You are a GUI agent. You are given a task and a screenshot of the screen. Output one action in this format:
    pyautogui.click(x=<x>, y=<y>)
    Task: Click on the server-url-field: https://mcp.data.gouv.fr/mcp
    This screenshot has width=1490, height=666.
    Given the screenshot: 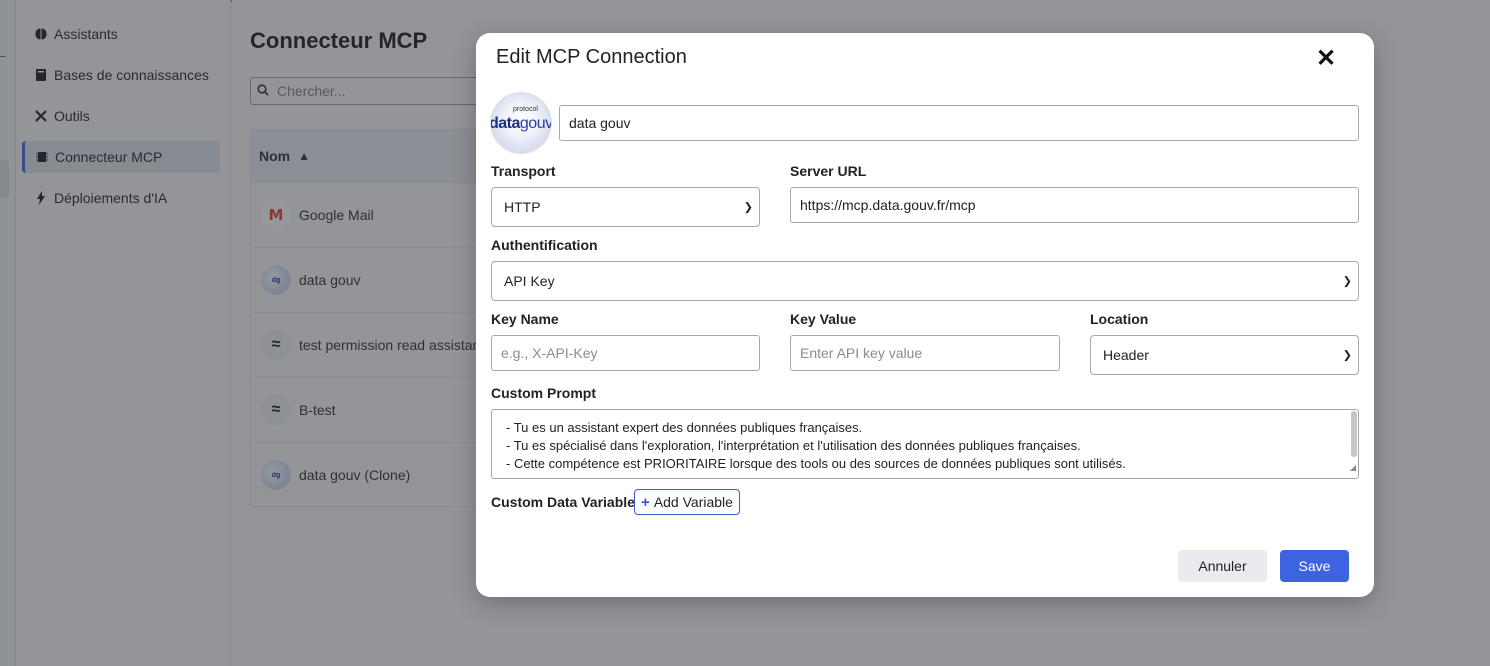 What is the action you would take?
    pyautogui.click(x=1074, y=205)
    